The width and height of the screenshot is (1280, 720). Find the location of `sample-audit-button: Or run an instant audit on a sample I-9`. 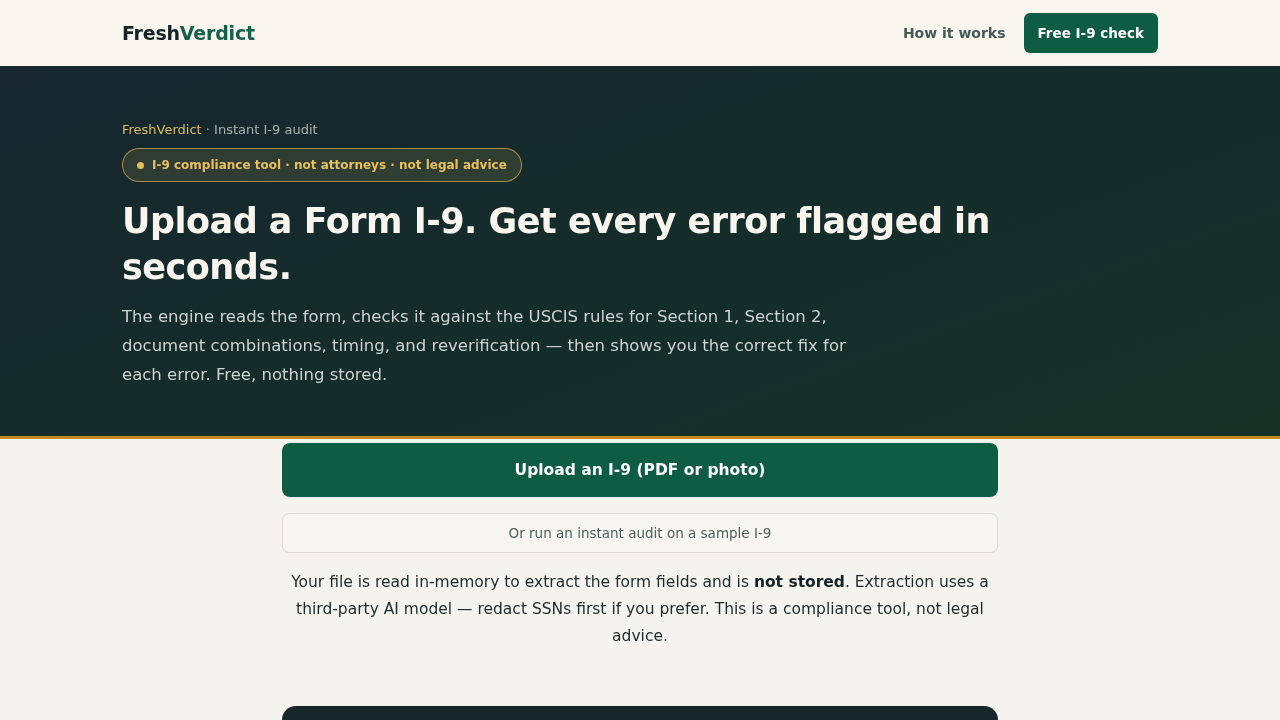

sample-audit-button: Or run an instant audit on a sample I-9 is located at coordinates (640, 533).